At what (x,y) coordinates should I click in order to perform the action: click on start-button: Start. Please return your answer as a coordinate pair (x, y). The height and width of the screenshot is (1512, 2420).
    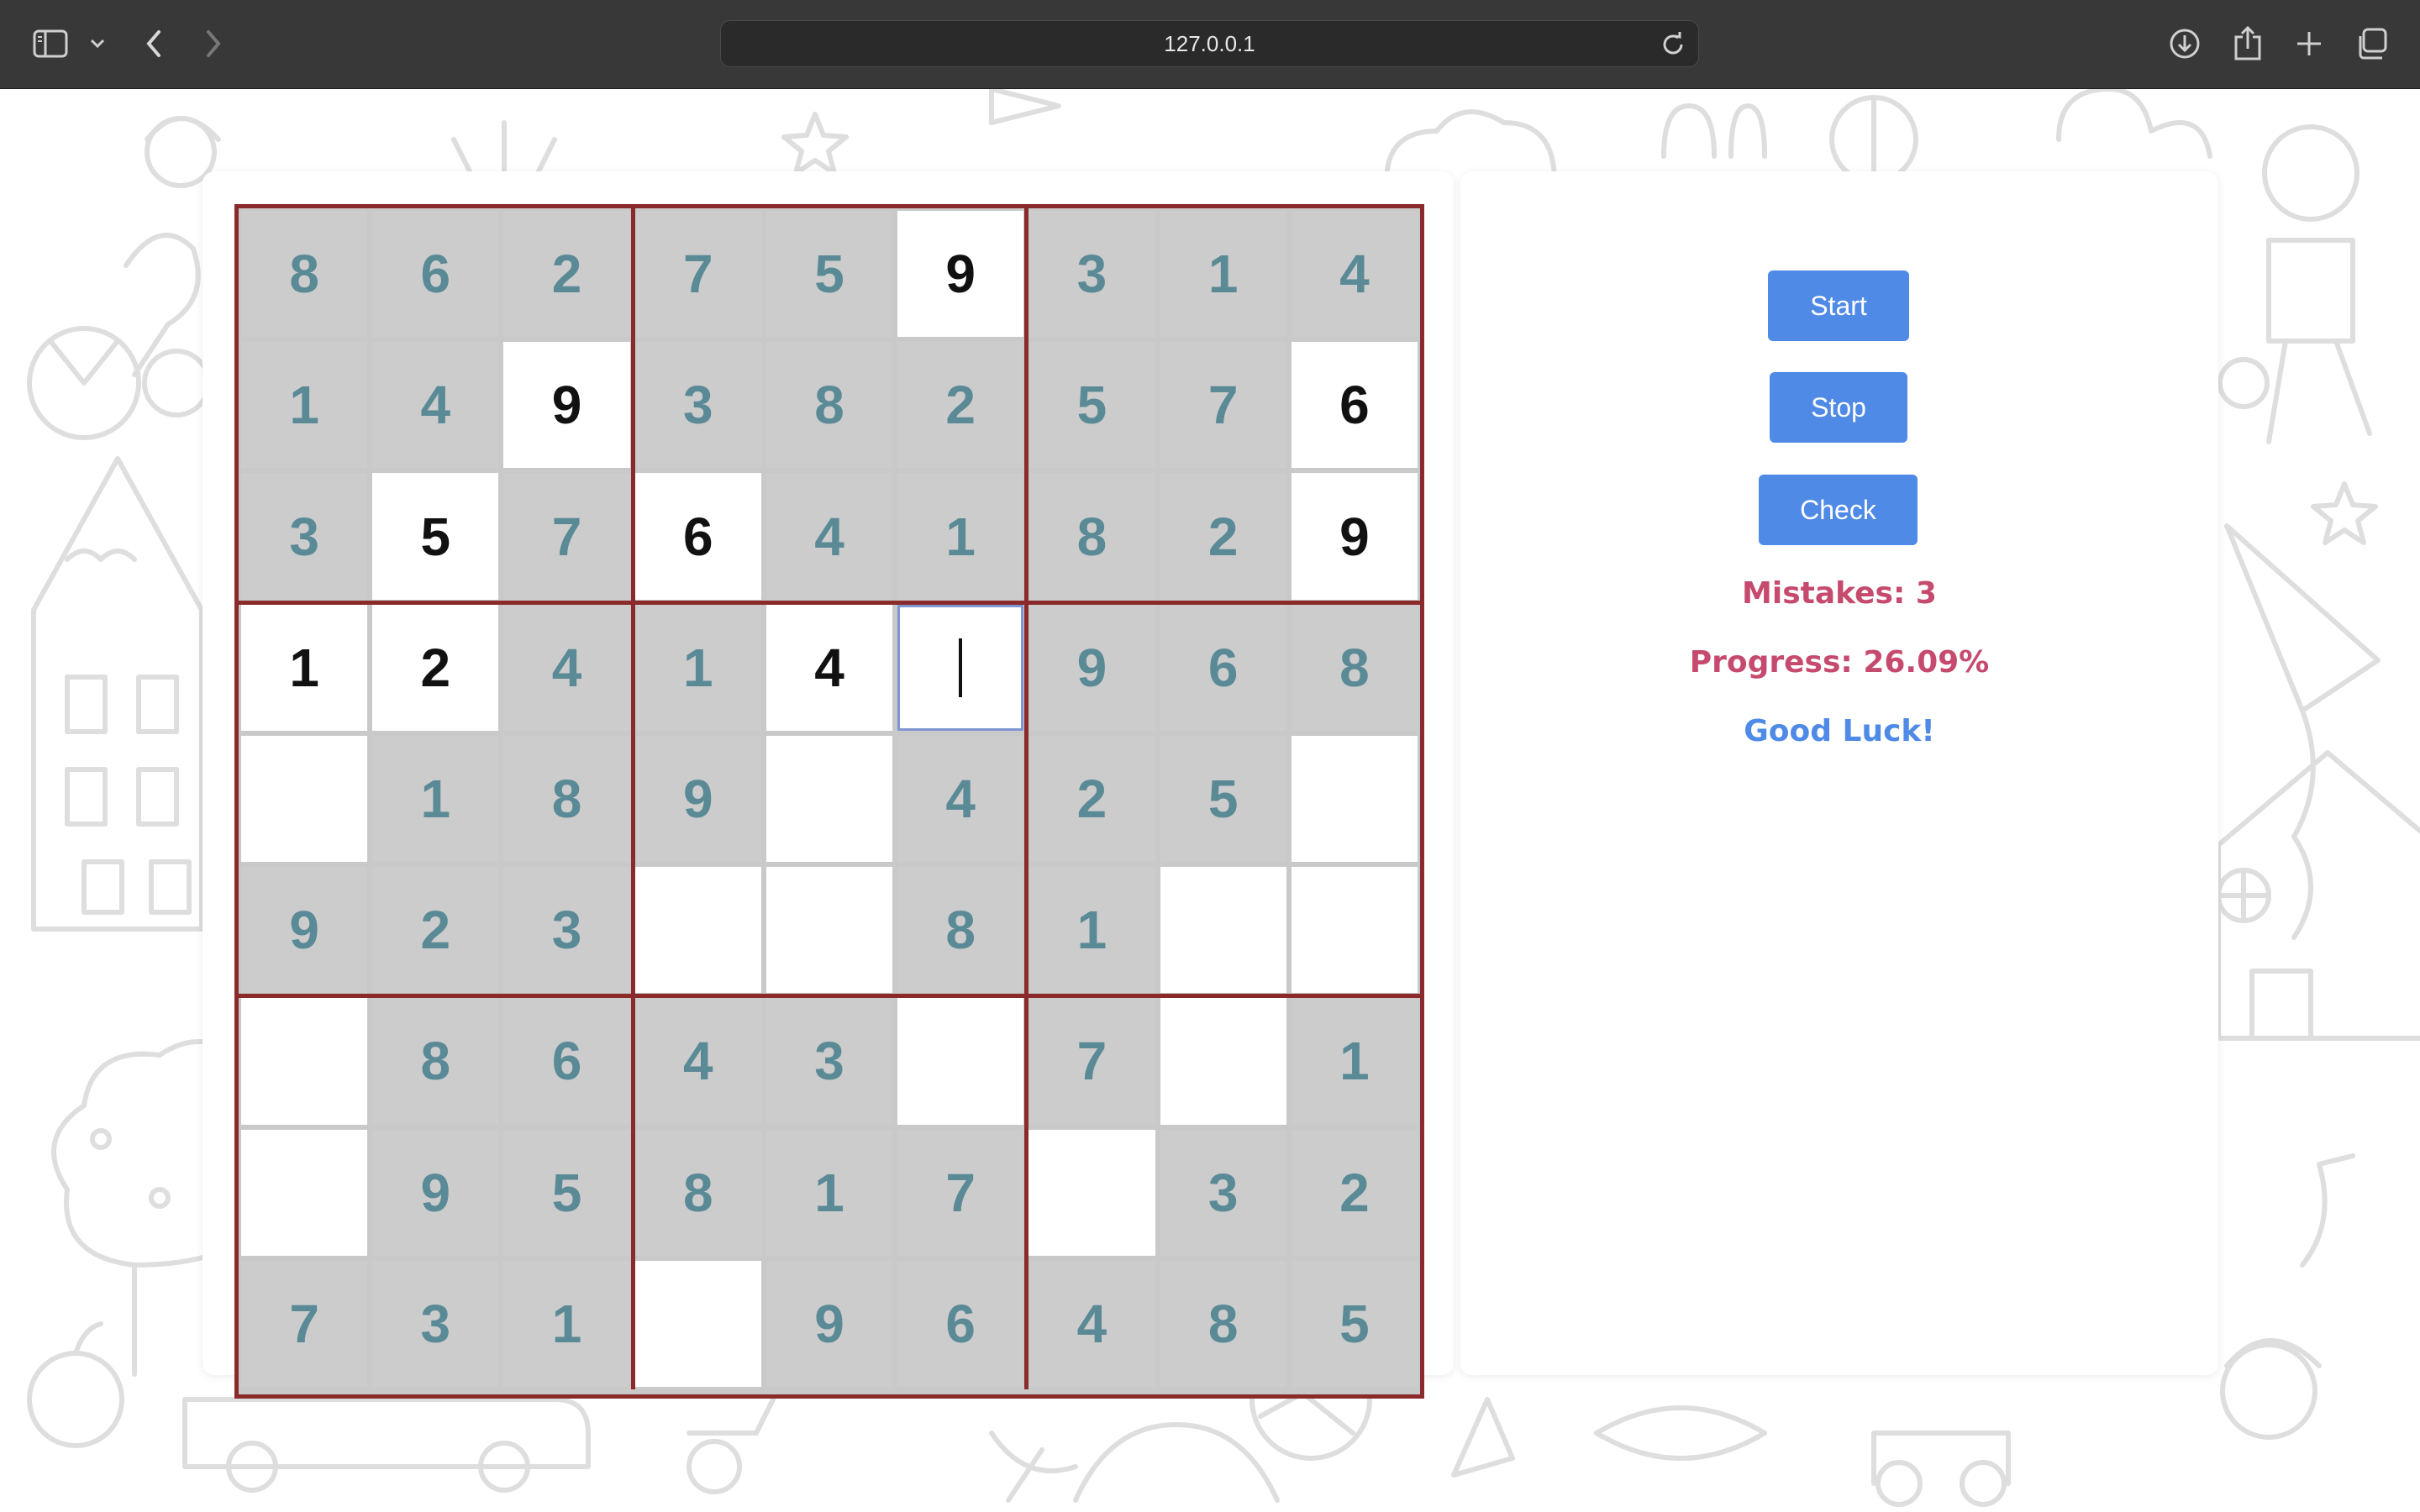
    Looking at the image, I should click on (1839, 305).